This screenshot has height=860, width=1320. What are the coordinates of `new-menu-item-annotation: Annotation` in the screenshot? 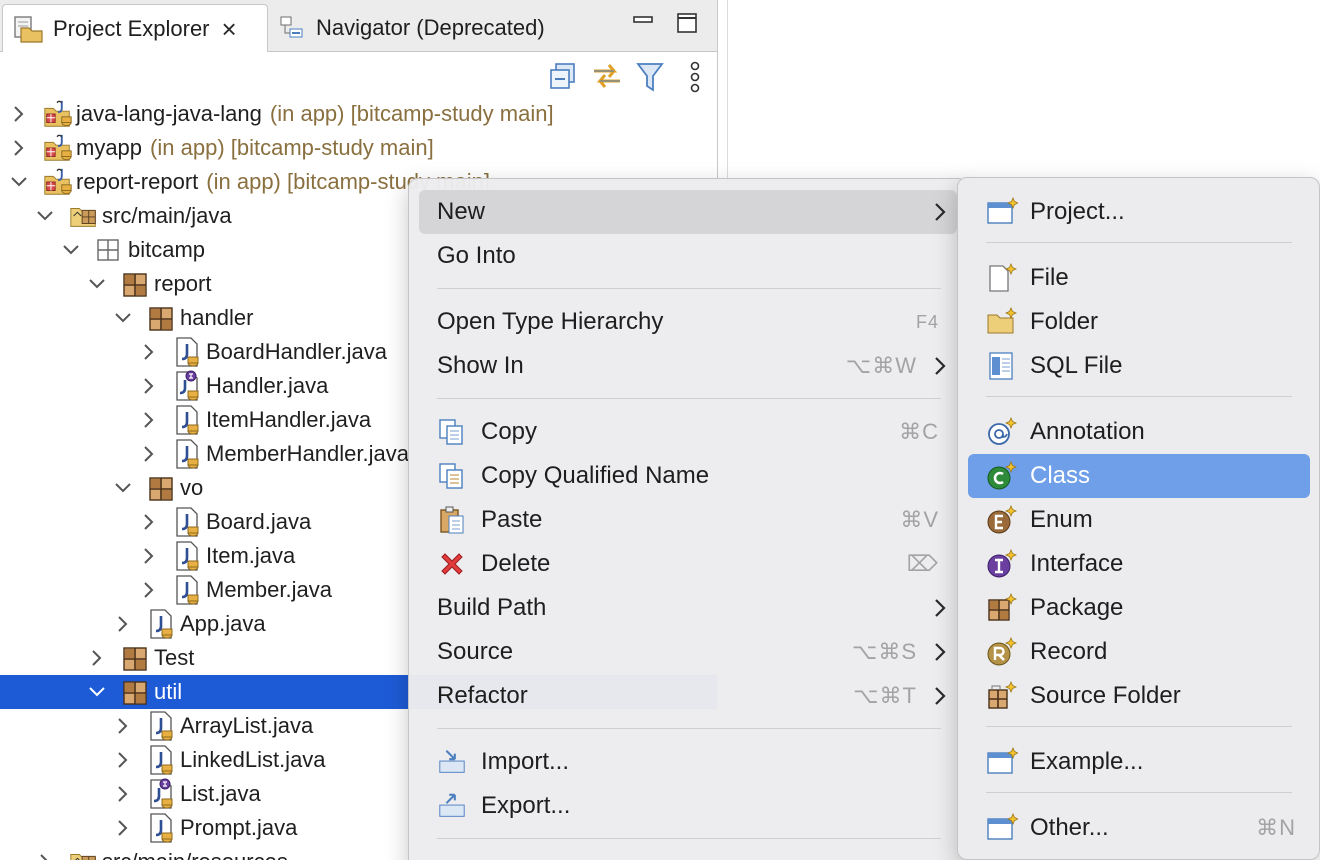 It's located at (1139, 432).